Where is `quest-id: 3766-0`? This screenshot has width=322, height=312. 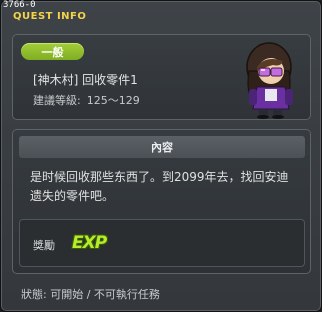 quest-id: 3766-0 is located at coordinates (19, 5).